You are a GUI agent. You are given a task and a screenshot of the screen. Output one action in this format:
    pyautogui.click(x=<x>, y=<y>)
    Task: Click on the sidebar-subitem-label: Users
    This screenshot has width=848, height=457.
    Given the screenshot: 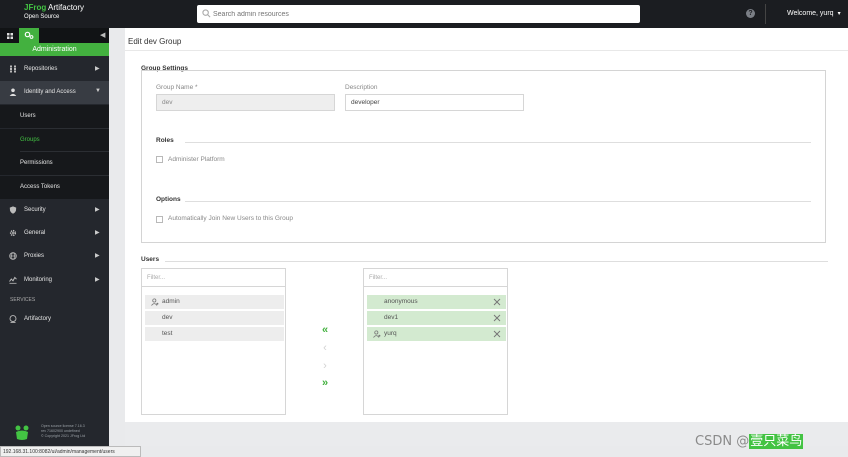 What is the action you would take?
    pyautogui.click(x=28, y=116)
    